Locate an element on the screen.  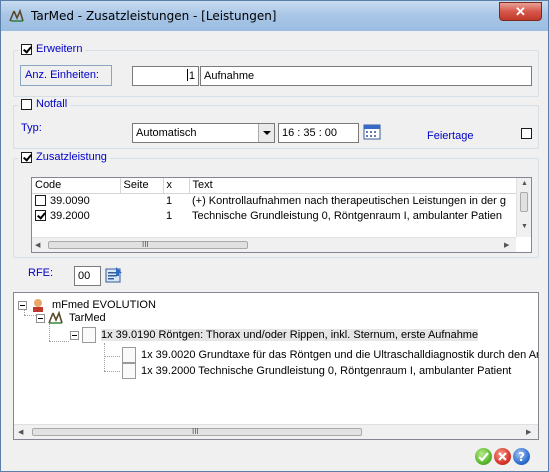
tree-node-tarmed: TarMed is located at coordinates (71, 318).